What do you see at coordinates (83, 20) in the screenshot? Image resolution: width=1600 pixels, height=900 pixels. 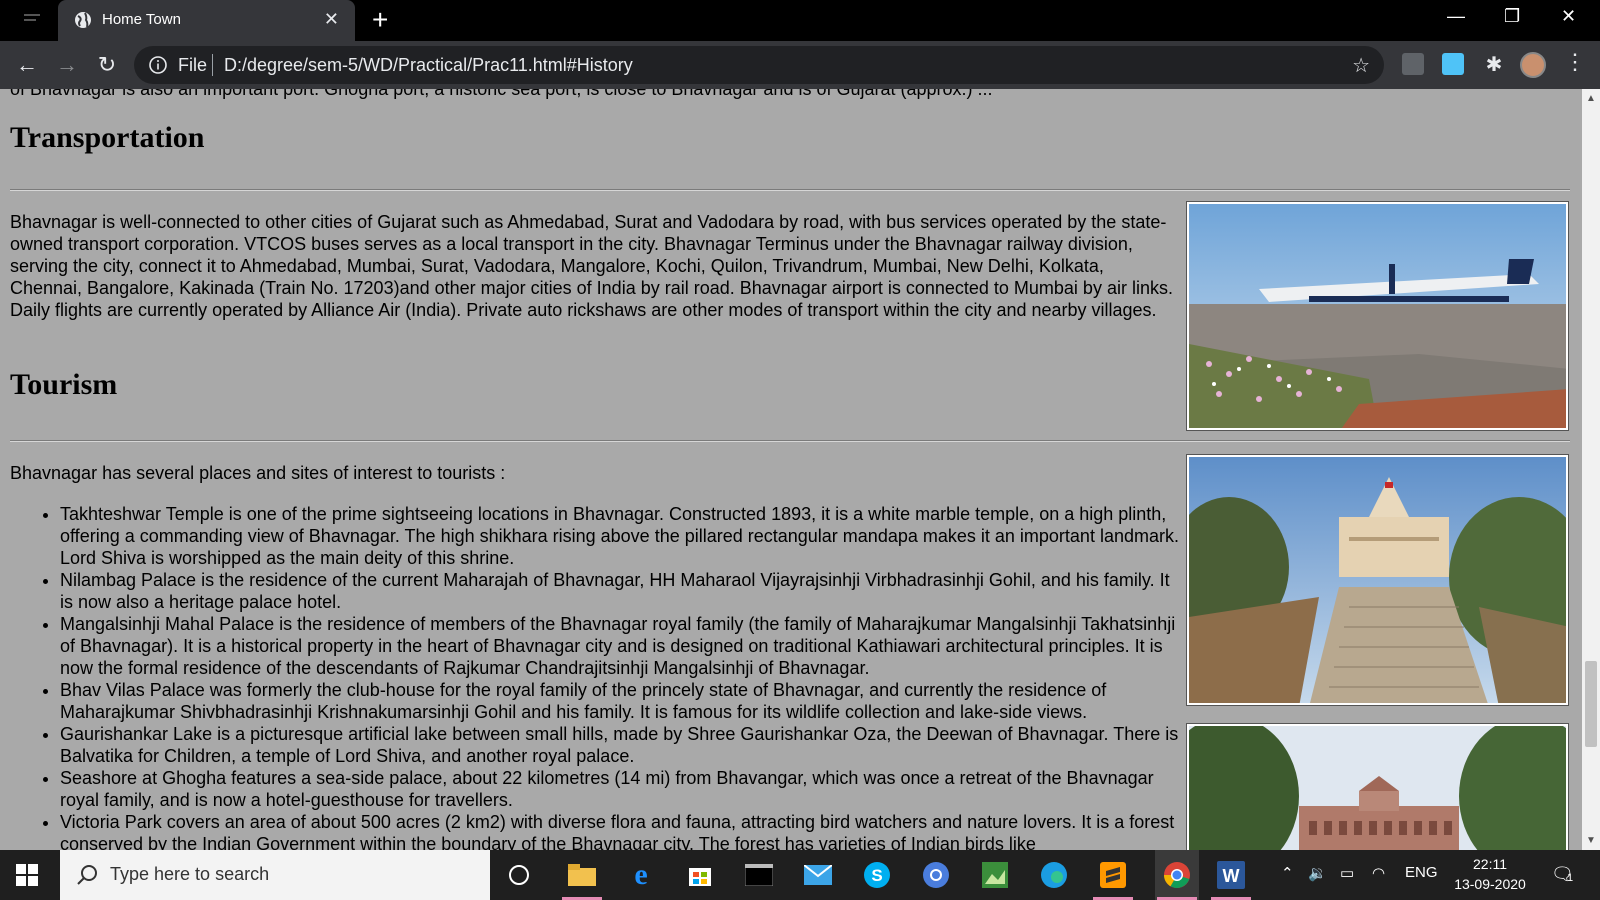 I see `globe-icon` at bounding box center [83, 20].